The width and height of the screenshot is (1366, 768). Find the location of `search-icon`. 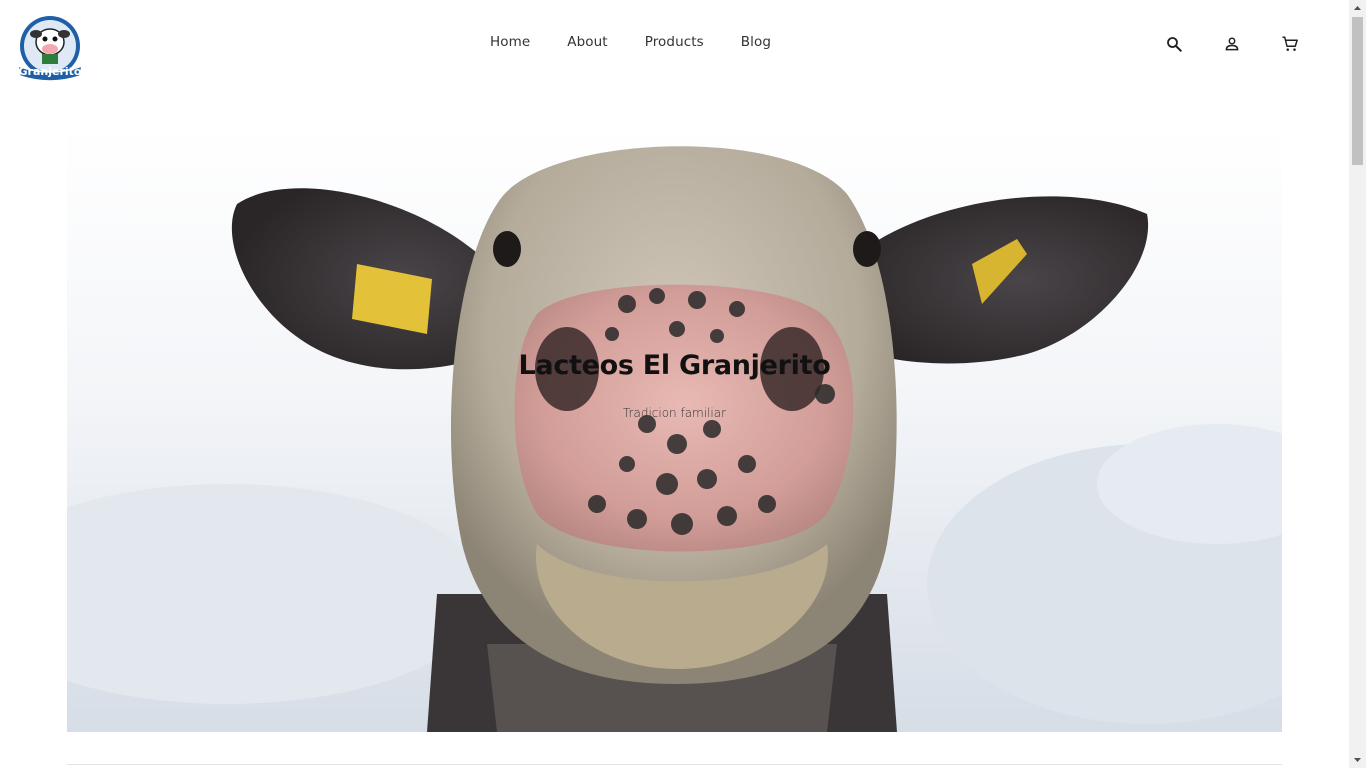

search-icon is located at coordinates (1174, 44).